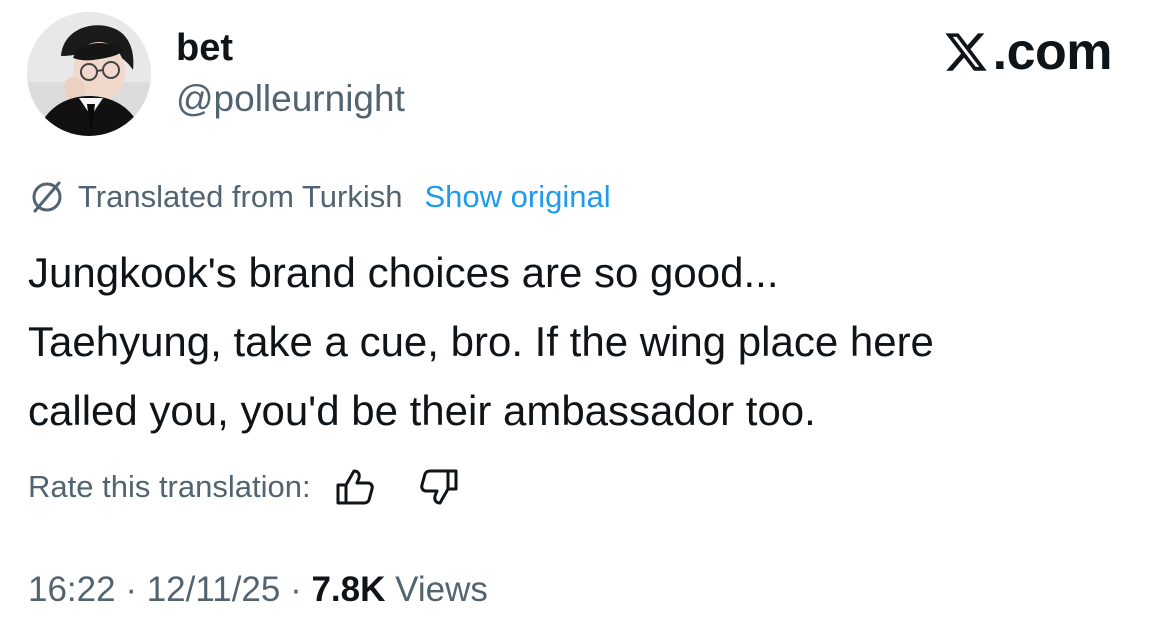  What do you see at coordinates (214, 590) in the screenshot?
I see `post-date: 12/11/25` at bounding box center [214, 590].